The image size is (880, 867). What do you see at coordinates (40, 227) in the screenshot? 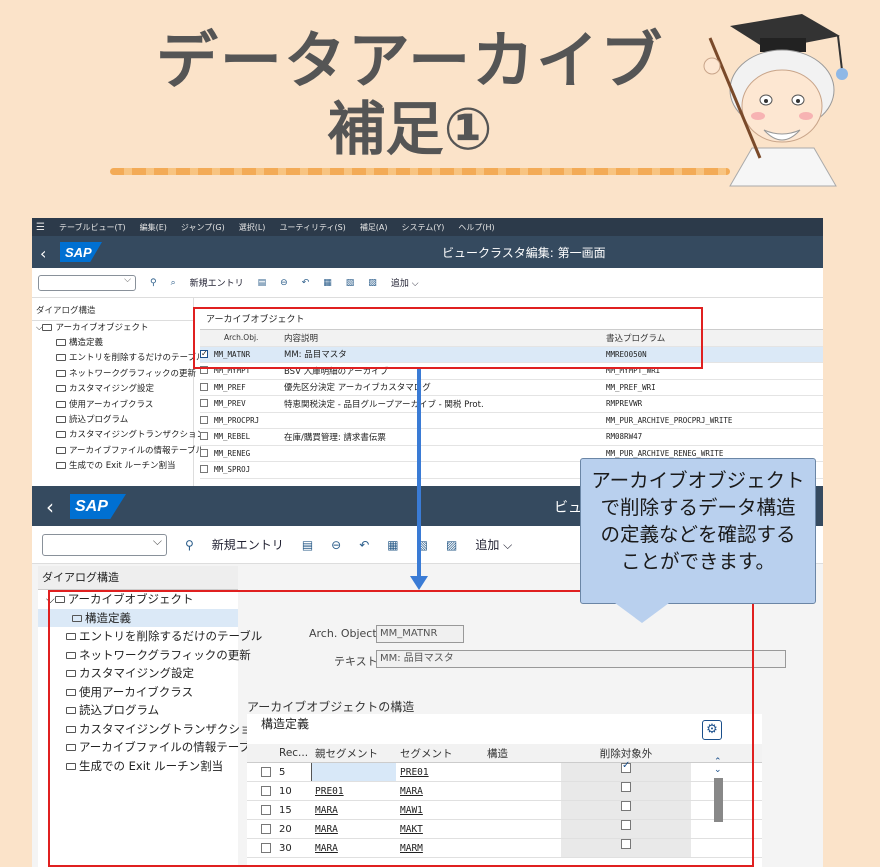
I see `hamburger-icon: ☰` at bounding box center [40, 227].